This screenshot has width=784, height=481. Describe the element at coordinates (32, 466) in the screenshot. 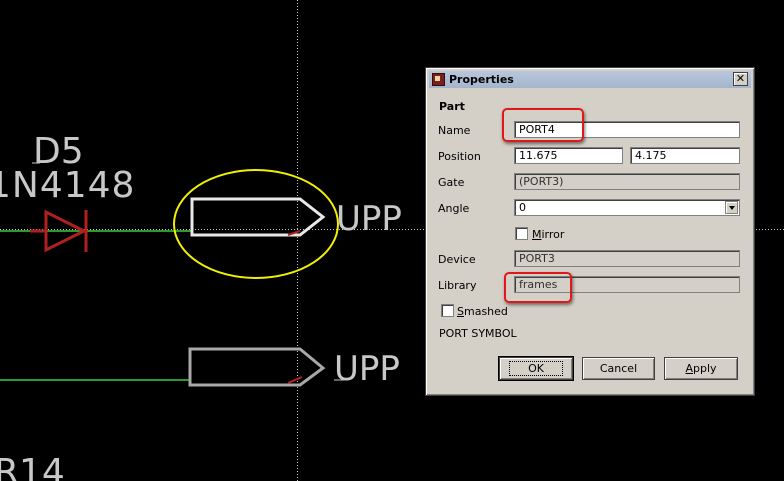

I see `resistor-name-label: R14` at that location.